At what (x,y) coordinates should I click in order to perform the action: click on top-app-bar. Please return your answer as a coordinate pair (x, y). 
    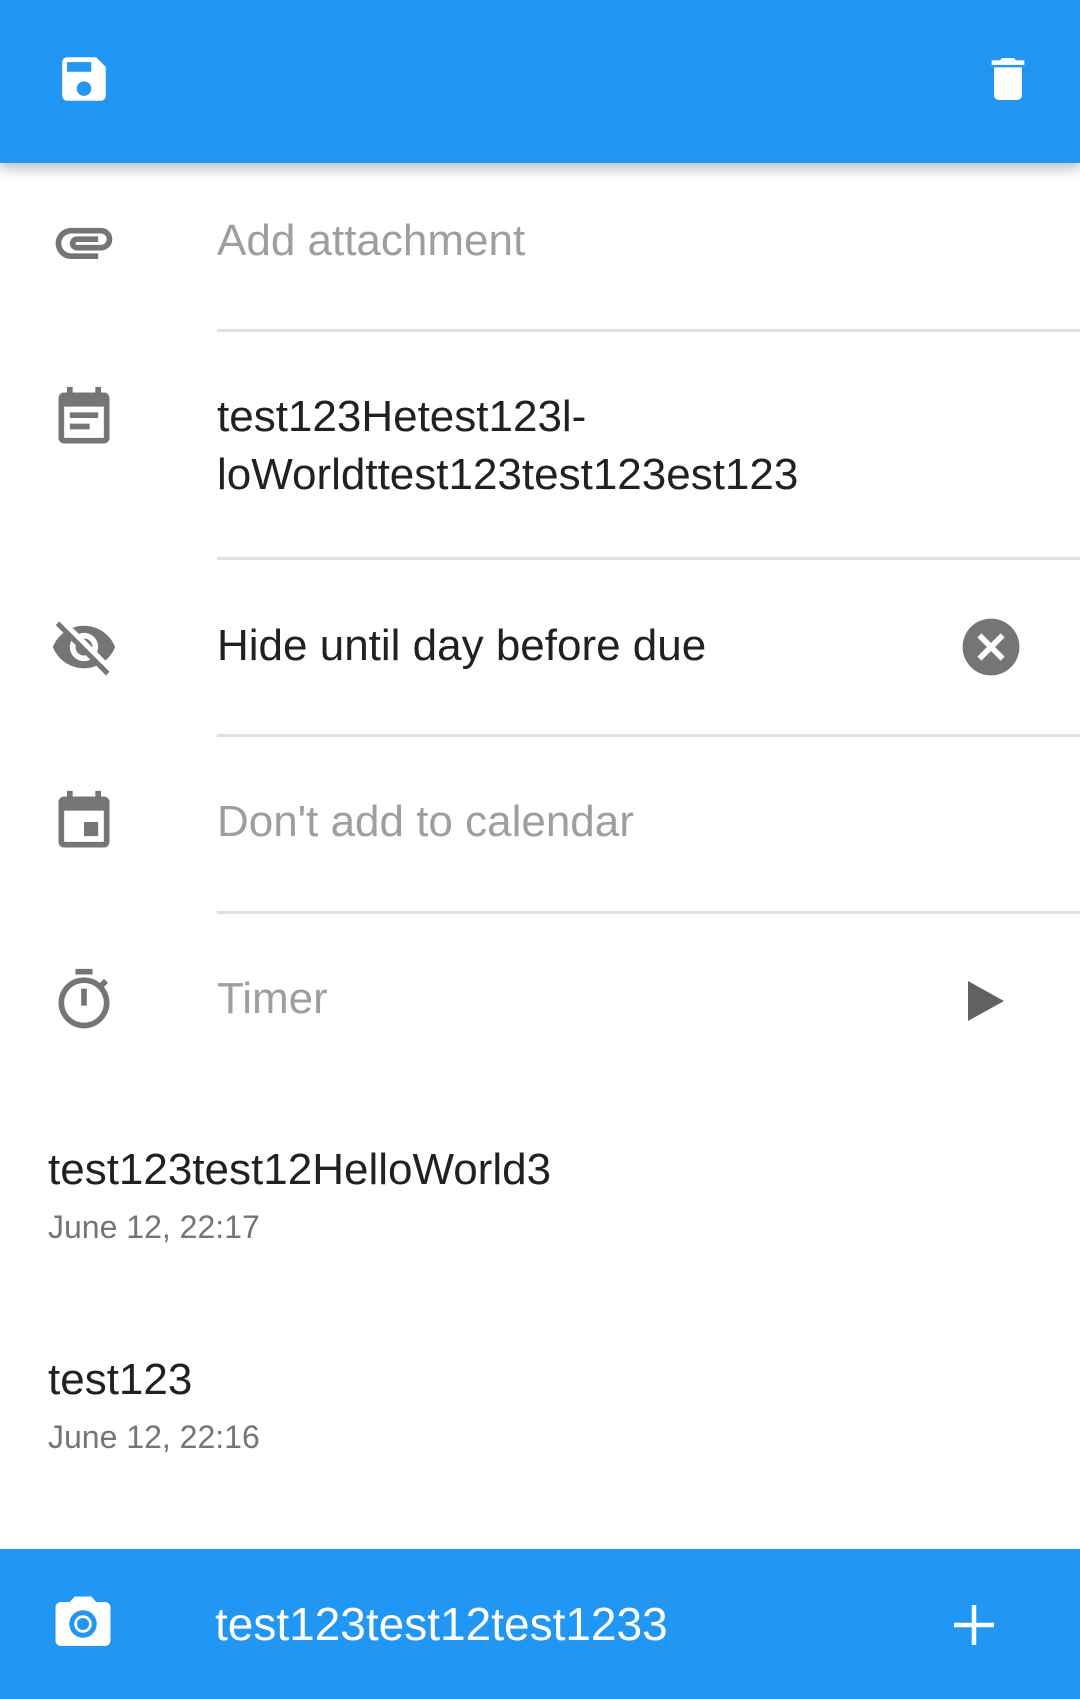
    Looking at the image, I should click on (540, 81).